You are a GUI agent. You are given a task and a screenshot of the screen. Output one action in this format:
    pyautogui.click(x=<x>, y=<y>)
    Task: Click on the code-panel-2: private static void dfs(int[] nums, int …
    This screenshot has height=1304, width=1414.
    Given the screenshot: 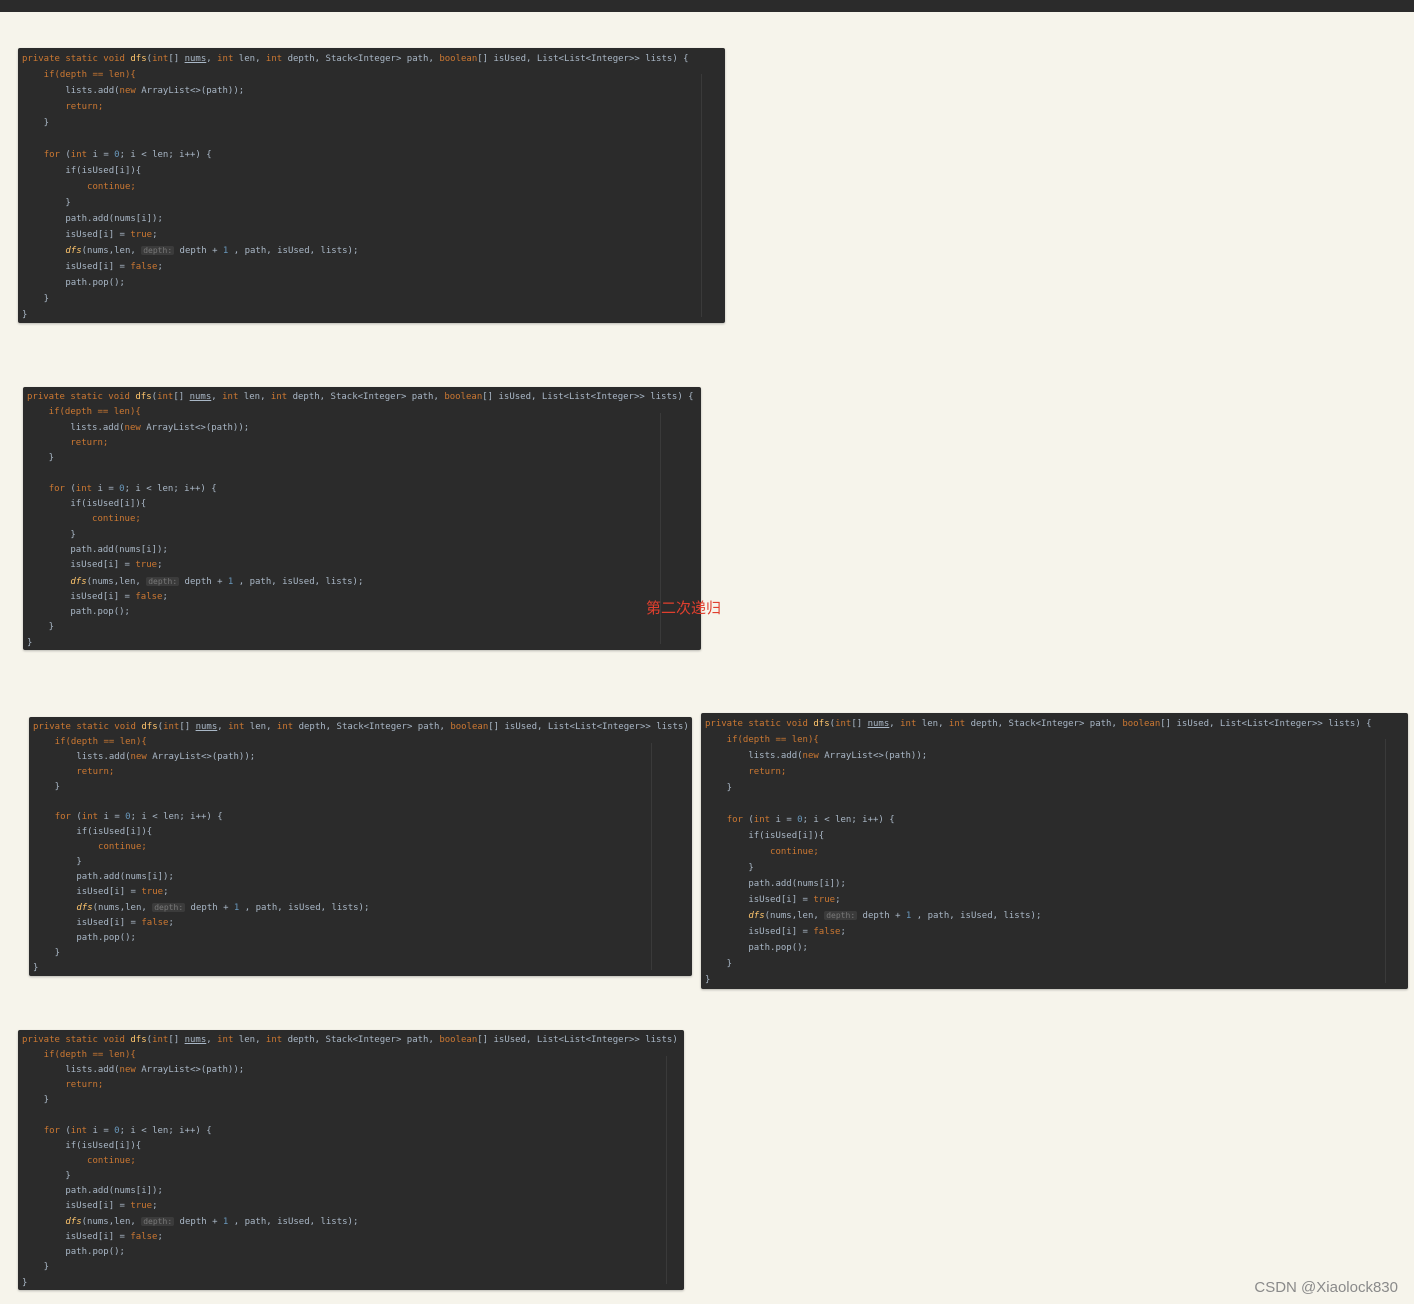 What is the action you would take?
    pyautogui.click(x=362, y=518)
    